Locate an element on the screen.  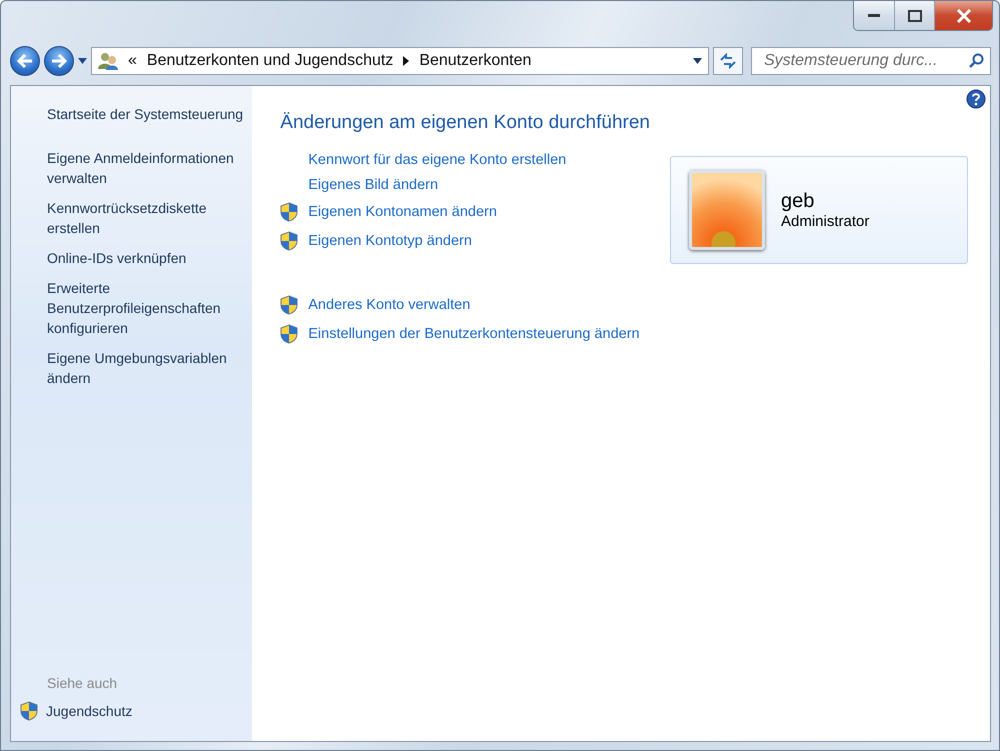
close-button is located at coordinates (963, 15).